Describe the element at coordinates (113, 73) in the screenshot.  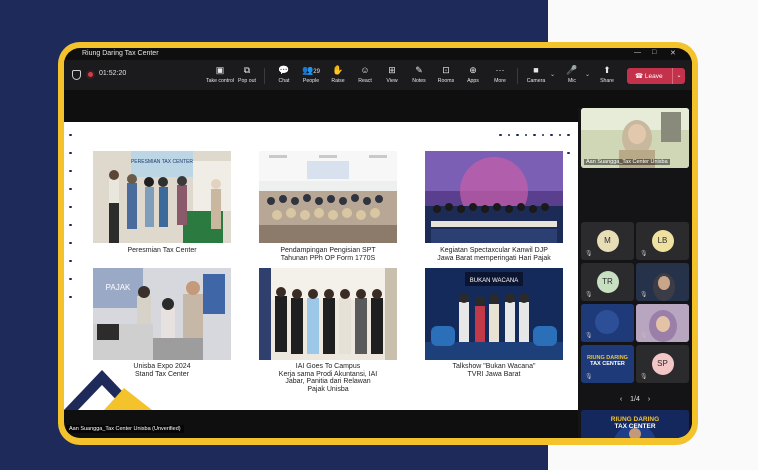
I see `meeting-timer: 01:52:20` at that location.